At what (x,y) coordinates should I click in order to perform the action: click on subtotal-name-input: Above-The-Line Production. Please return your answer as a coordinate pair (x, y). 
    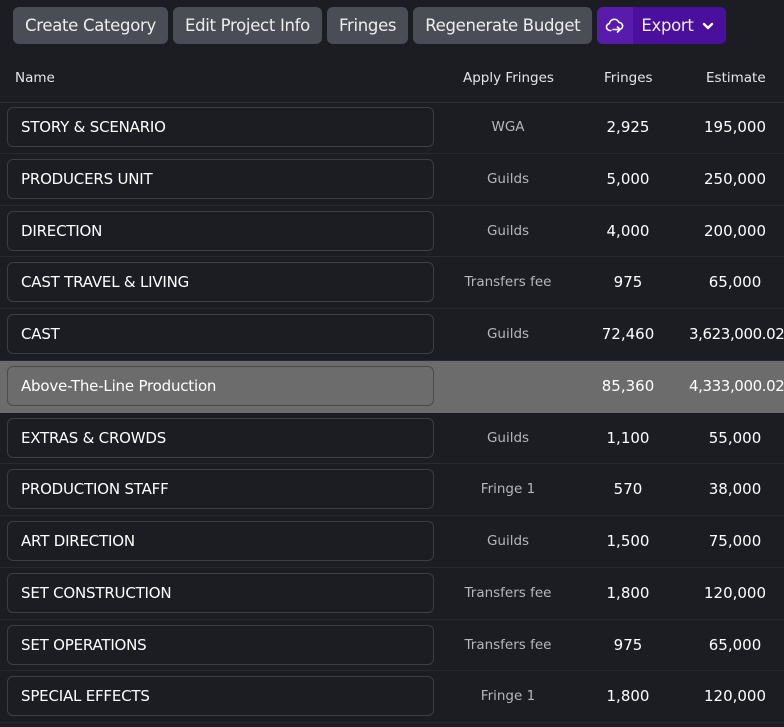
    Looking at the image, I should click on (220, 385).